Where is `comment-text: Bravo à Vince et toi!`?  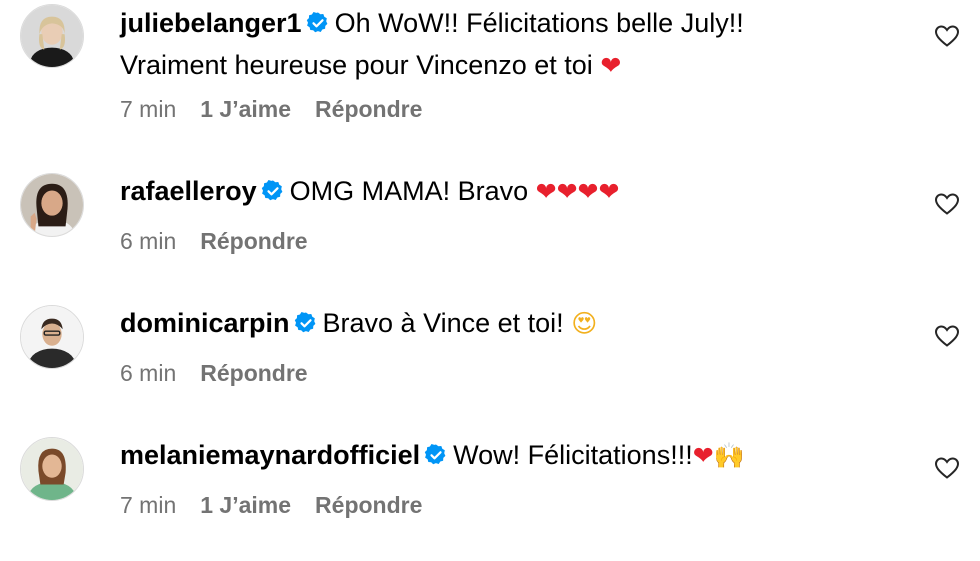
comment-text: Bravo à Vince et toi! is located at coordinates (443, 323).